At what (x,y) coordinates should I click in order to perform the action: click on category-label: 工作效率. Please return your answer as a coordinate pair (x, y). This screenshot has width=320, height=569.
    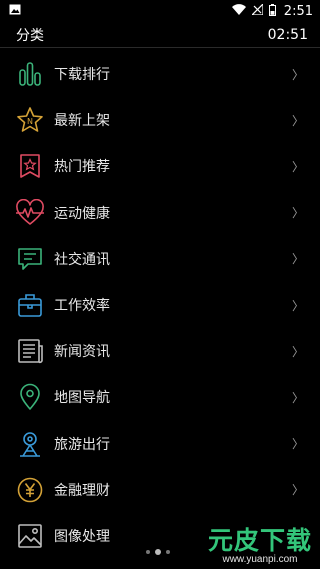
    Looking at the image, I should click on (82, 306).